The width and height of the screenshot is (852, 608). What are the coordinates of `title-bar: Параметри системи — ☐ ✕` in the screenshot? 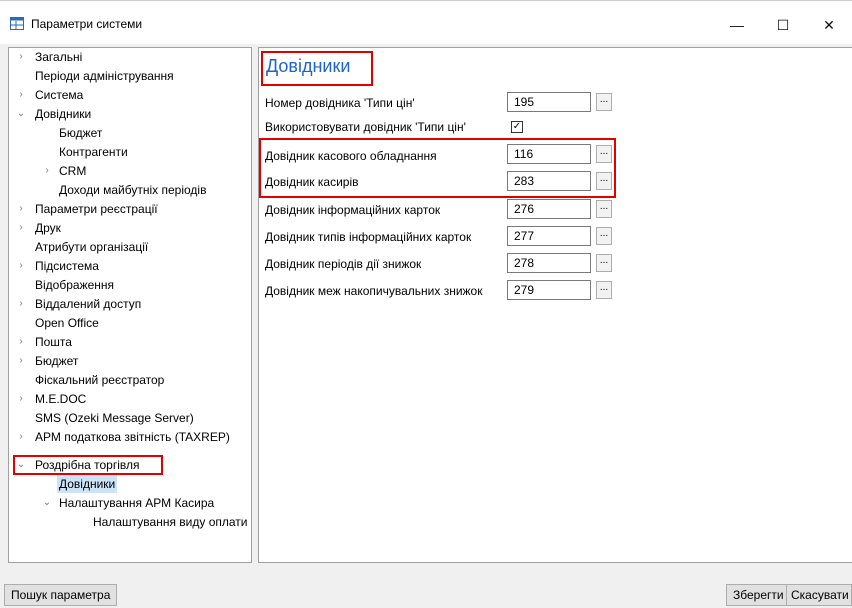 It's located at (426, 22).